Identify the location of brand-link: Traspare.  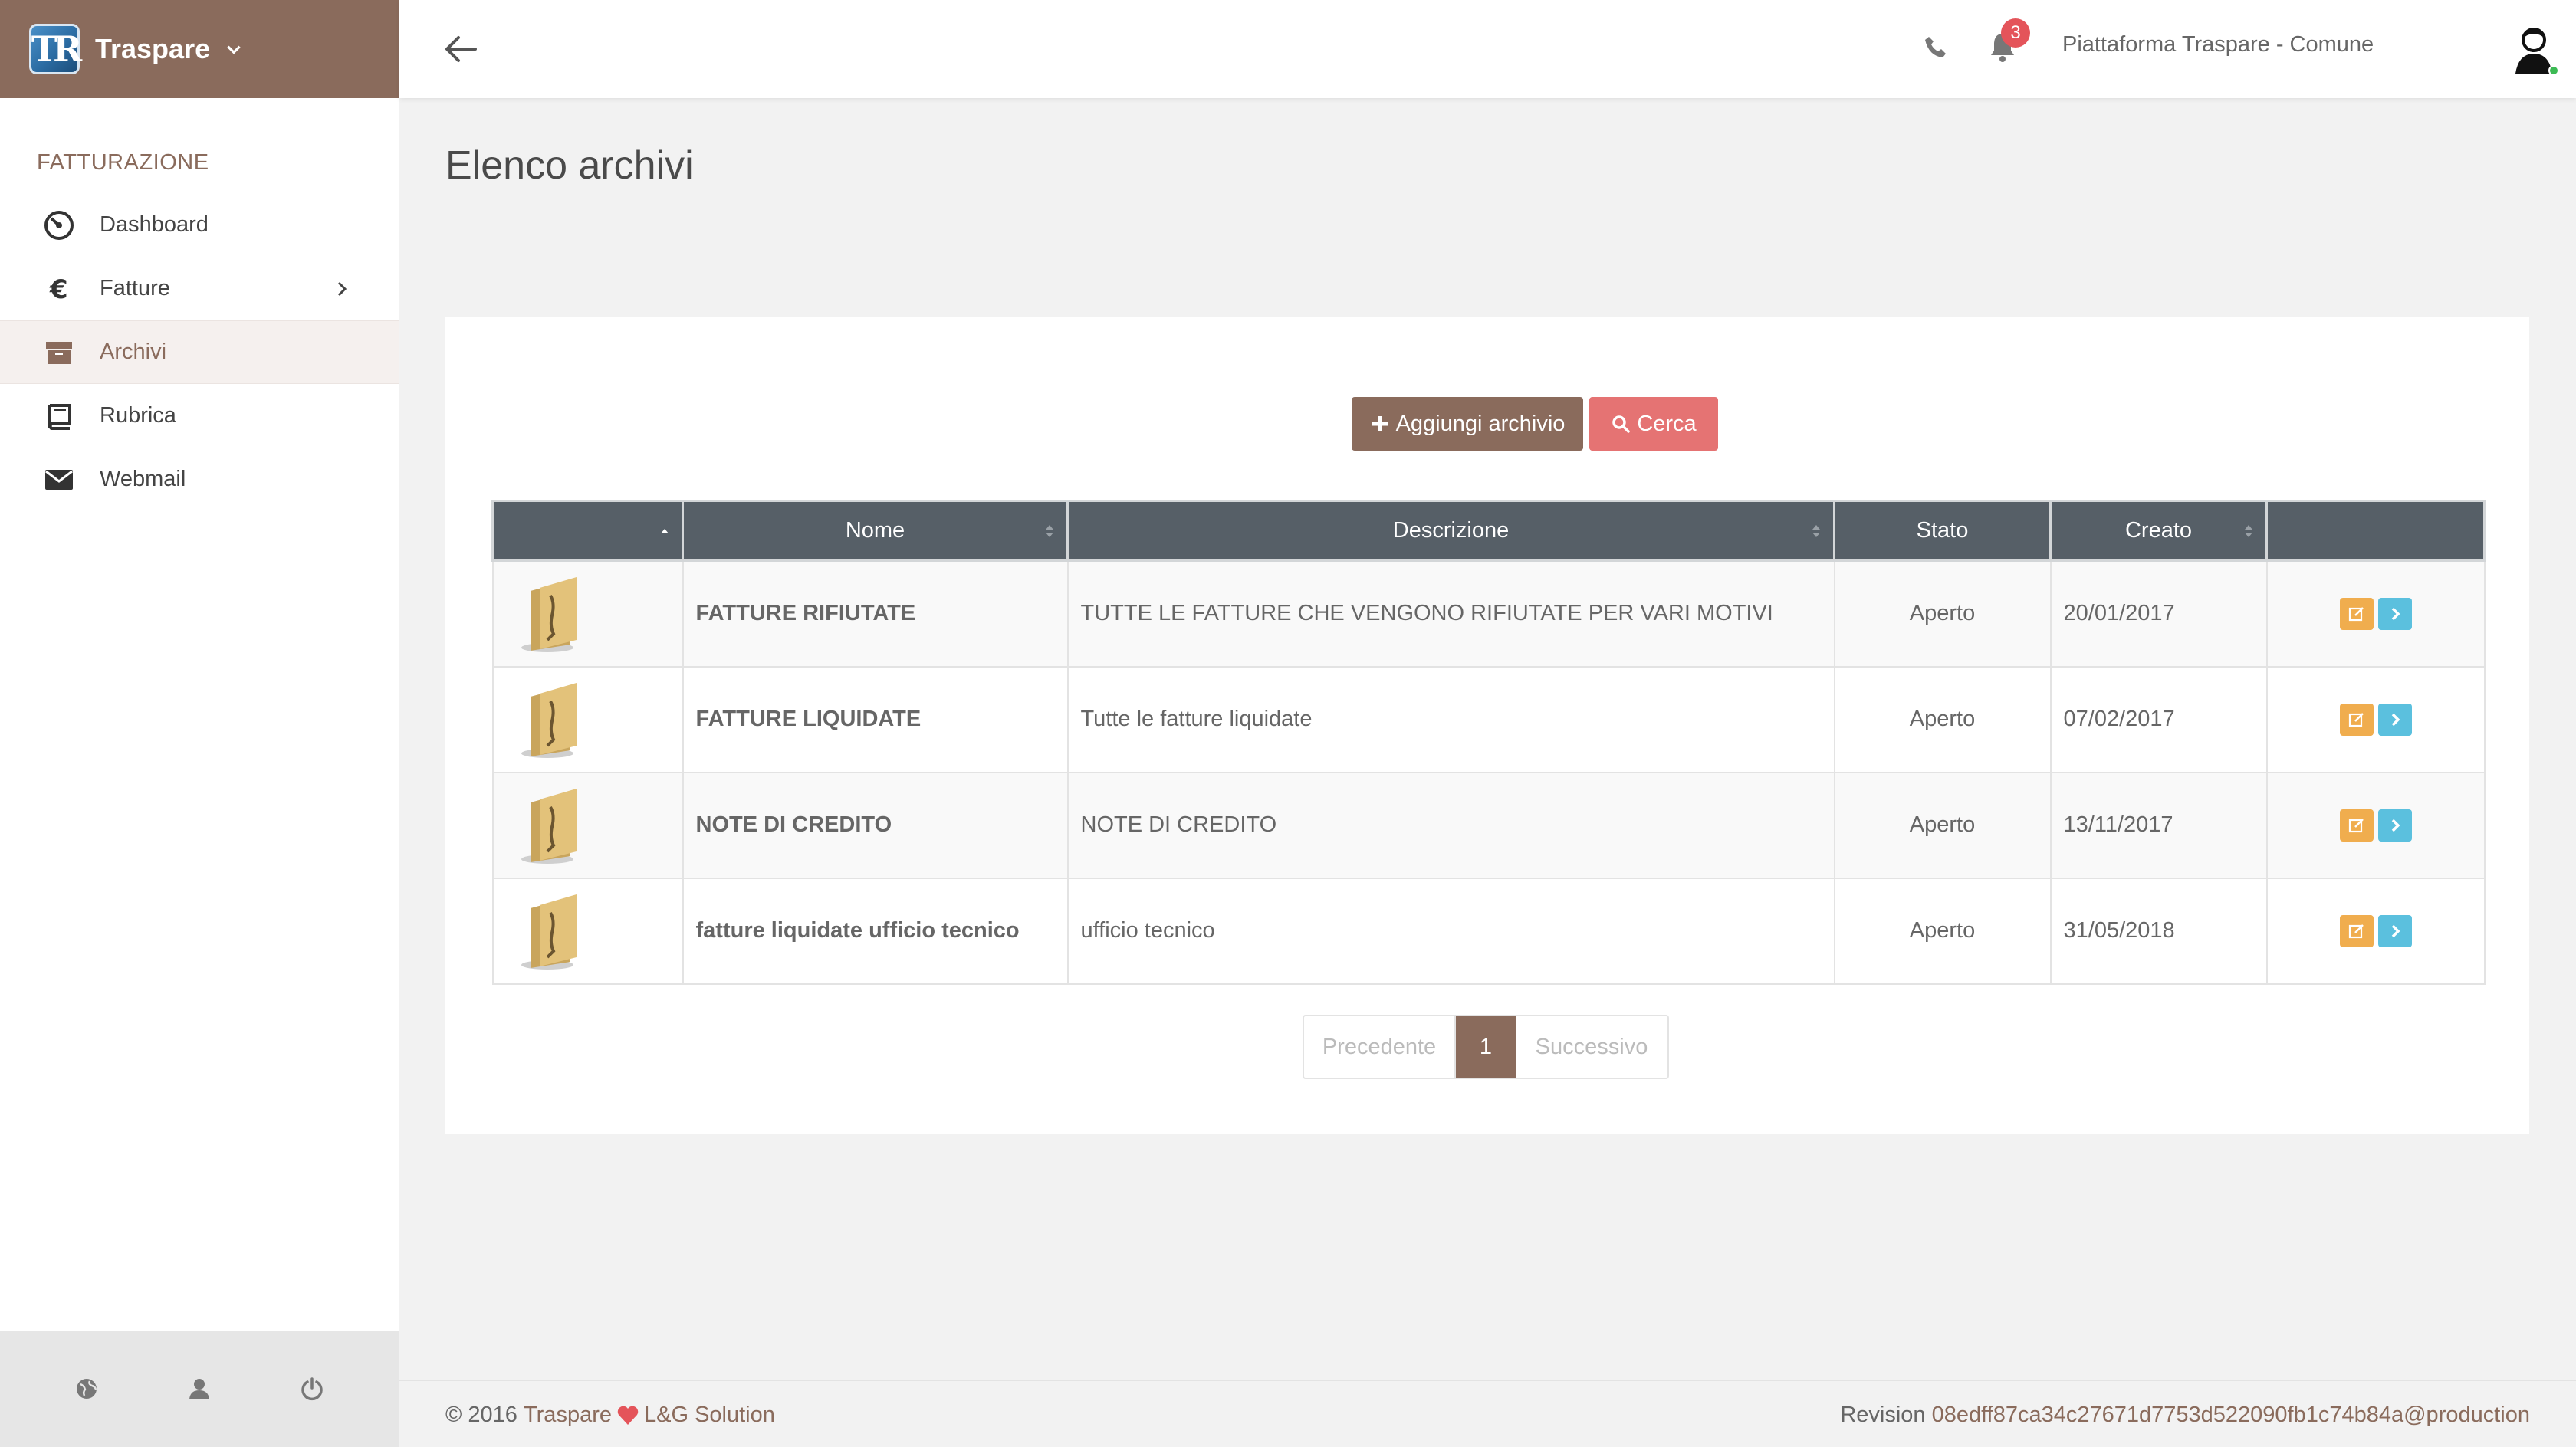
(568, 1415).